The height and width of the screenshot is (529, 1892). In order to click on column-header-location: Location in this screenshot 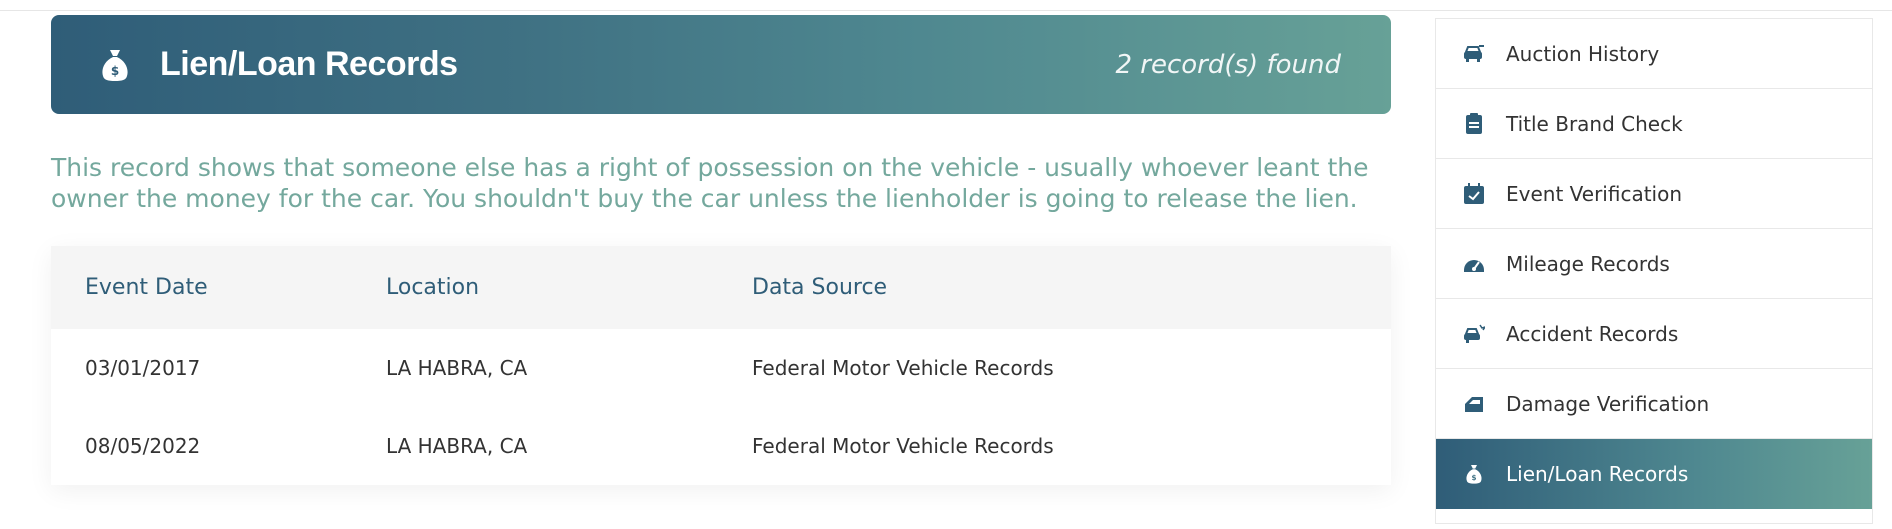, I will do `click(433, 287)`.